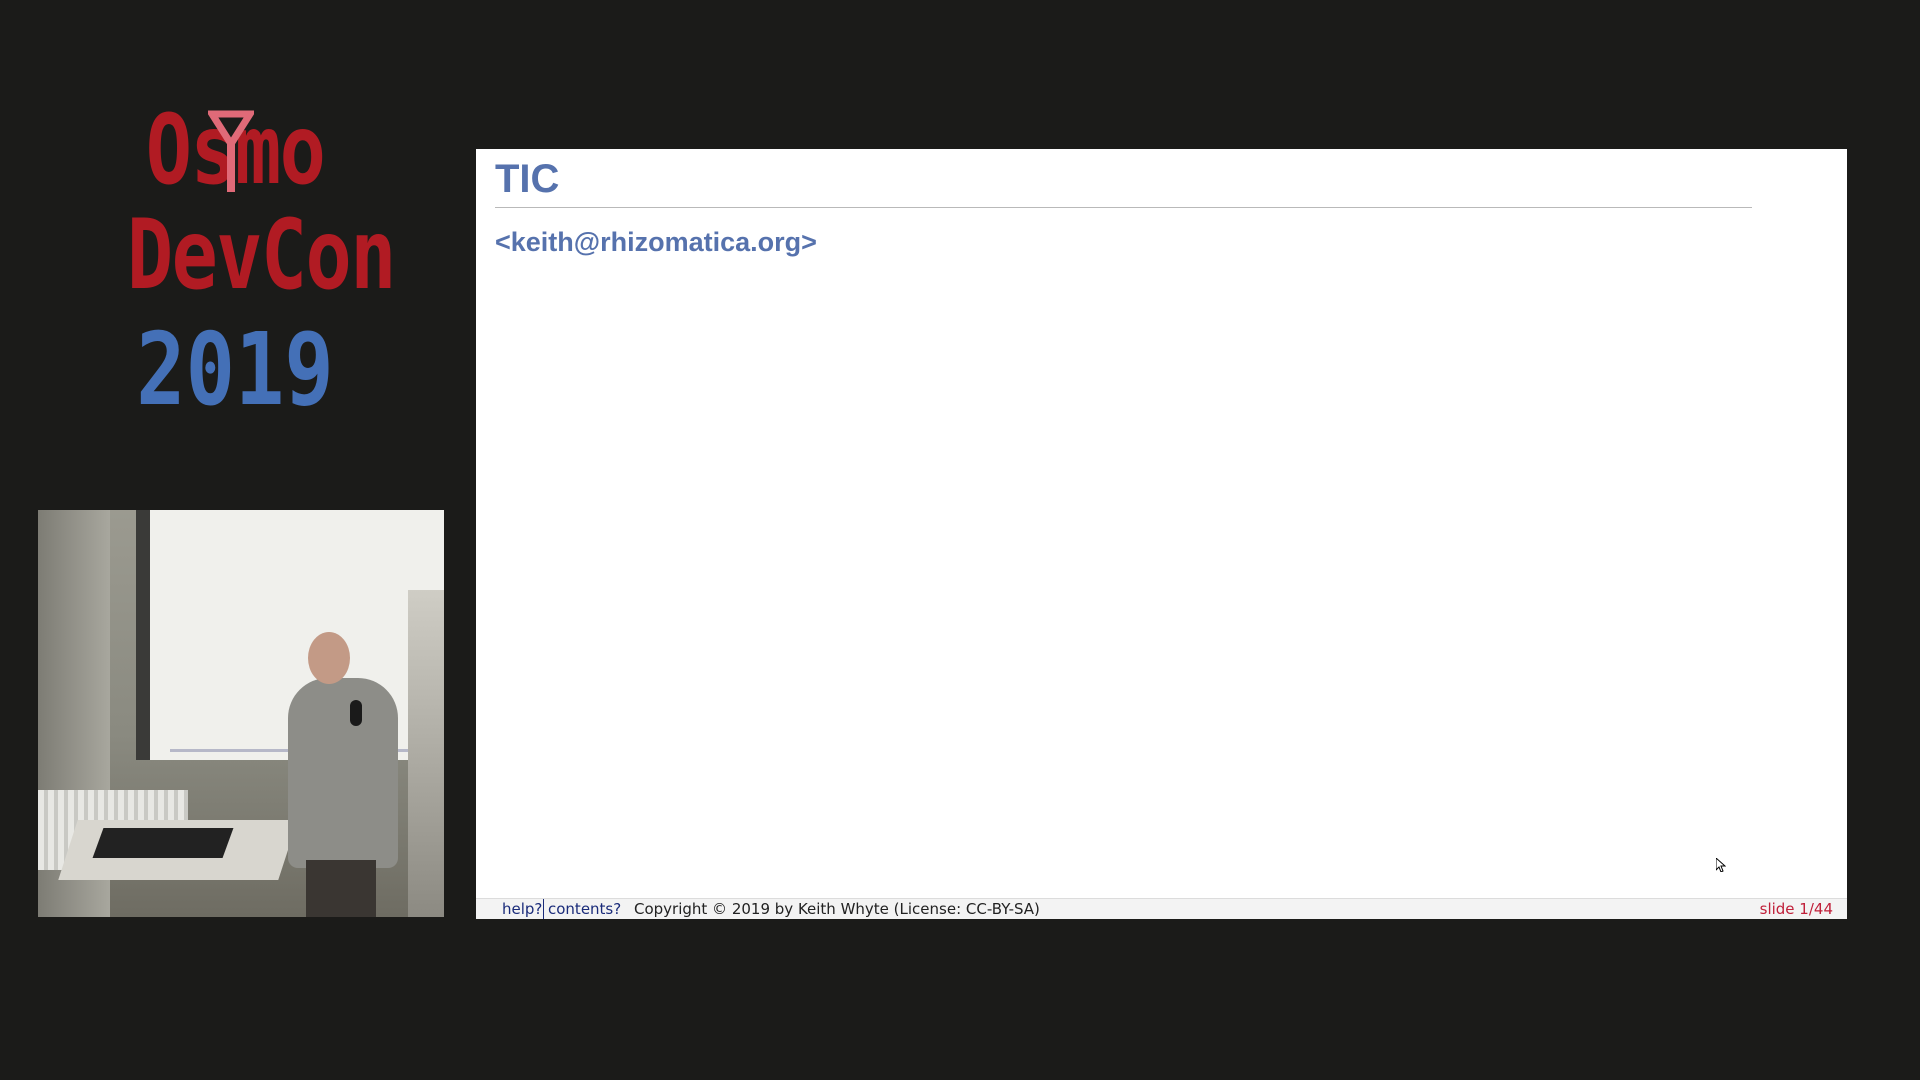  Describe the element at coordinates (241, 713) in the screenshot. I see `speaker-video` at that location.